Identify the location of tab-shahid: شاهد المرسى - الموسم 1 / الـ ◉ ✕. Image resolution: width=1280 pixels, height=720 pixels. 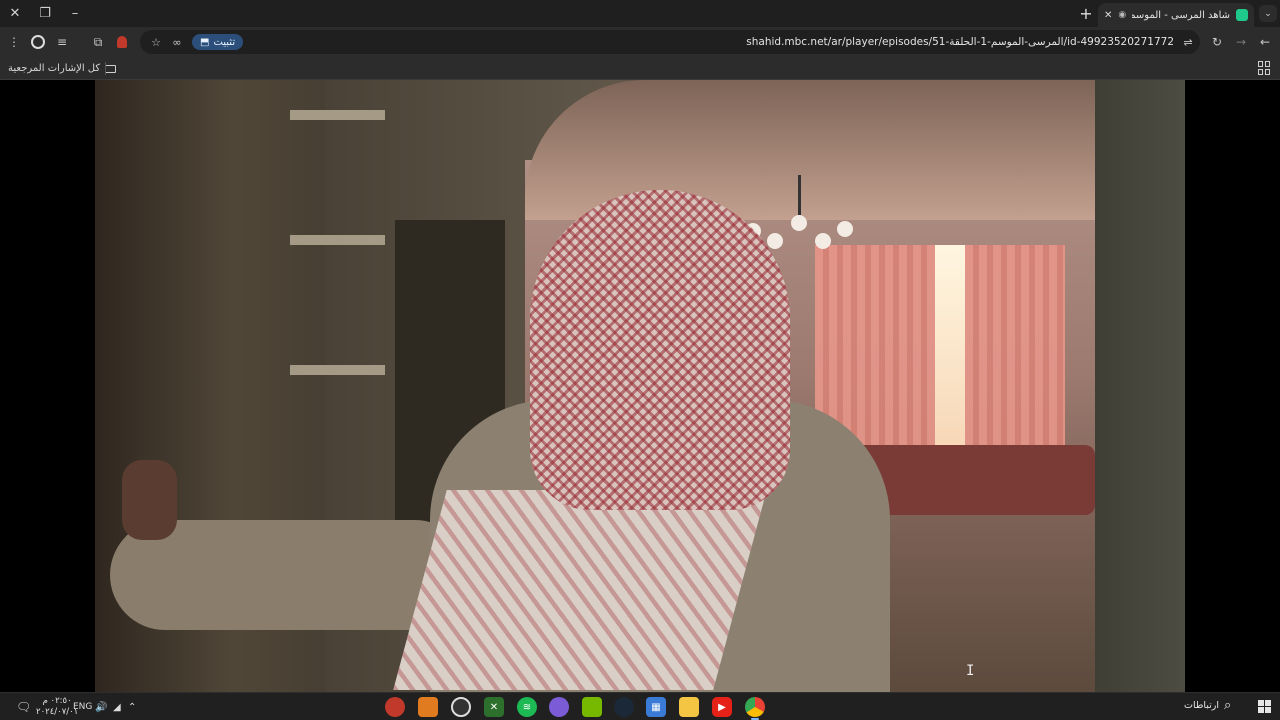
(1176, 15).